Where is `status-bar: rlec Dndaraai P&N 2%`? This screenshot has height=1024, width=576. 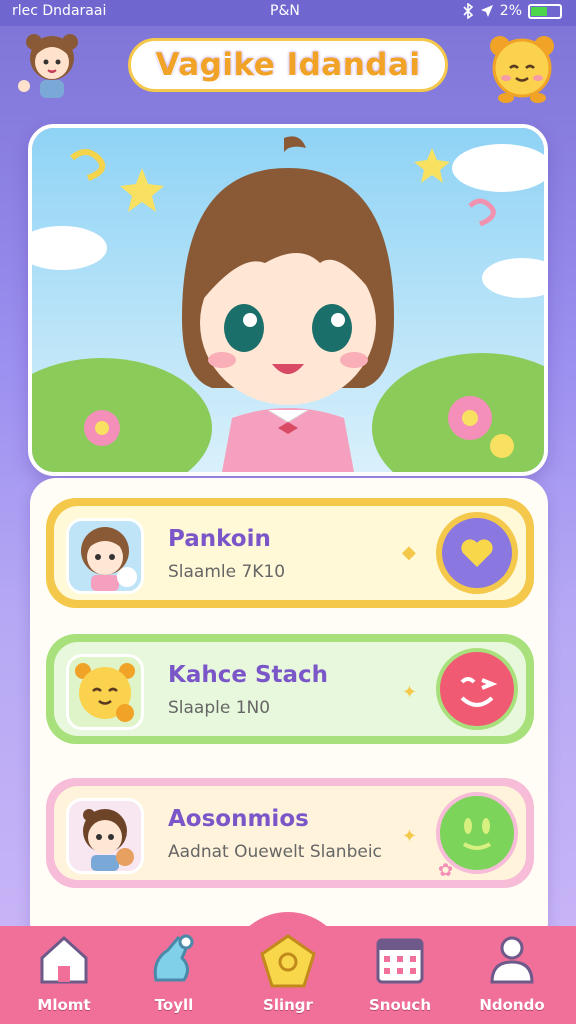
status-bar: rlec Dndaraai P&N 2% is located at coordinates (288, 13).